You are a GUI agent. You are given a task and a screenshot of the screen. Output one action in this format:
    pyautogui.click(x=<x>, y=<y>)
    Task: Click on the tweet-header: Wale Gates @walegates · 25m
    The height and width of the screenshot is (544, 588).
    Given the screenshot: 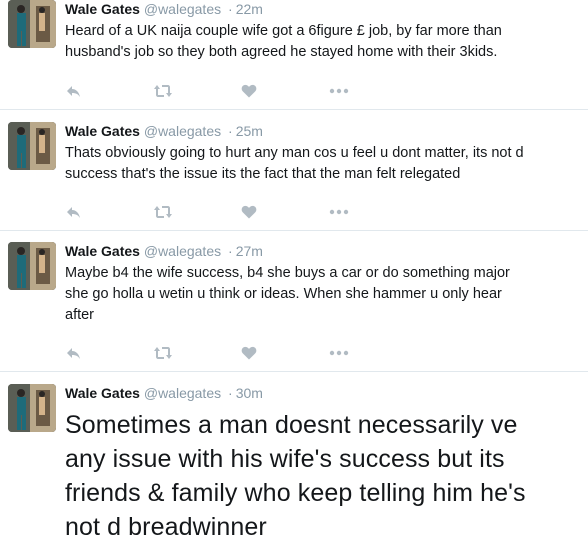 What is the action you would take?
    pyautogui.click(x=322, y=131)
    